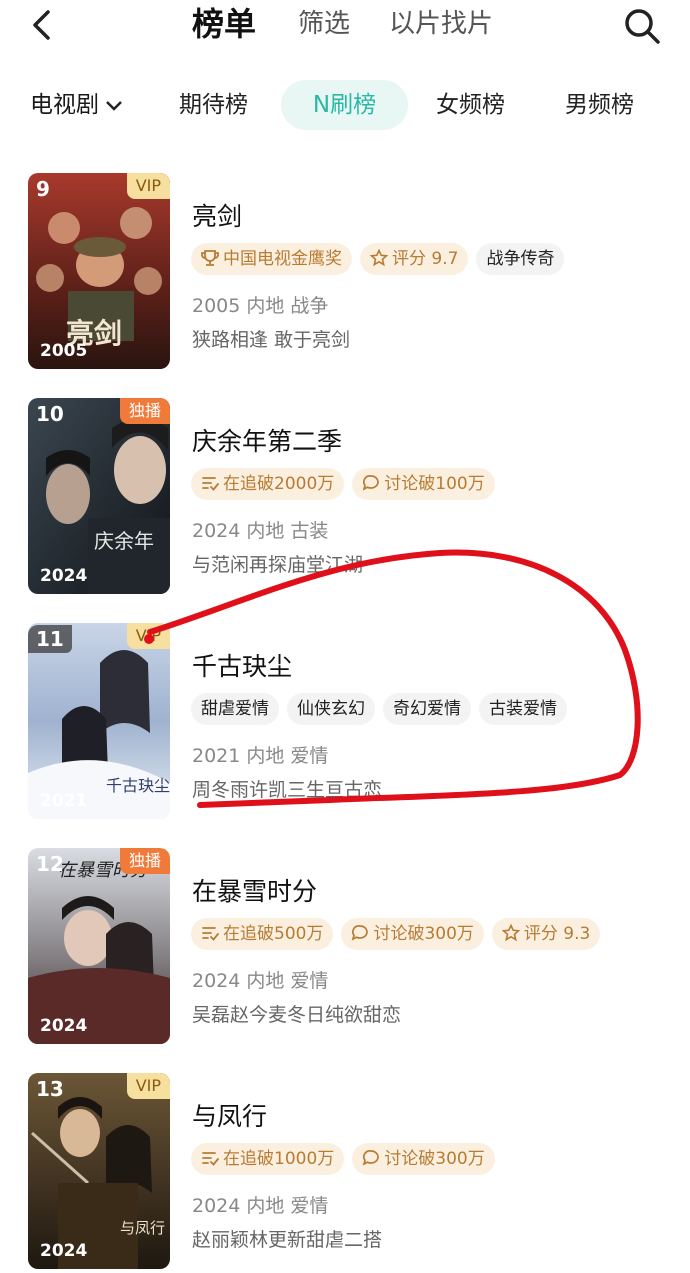 This screenshot has height=1273, width=690. I want to click on page-title: 榜单, so click(224, 24).